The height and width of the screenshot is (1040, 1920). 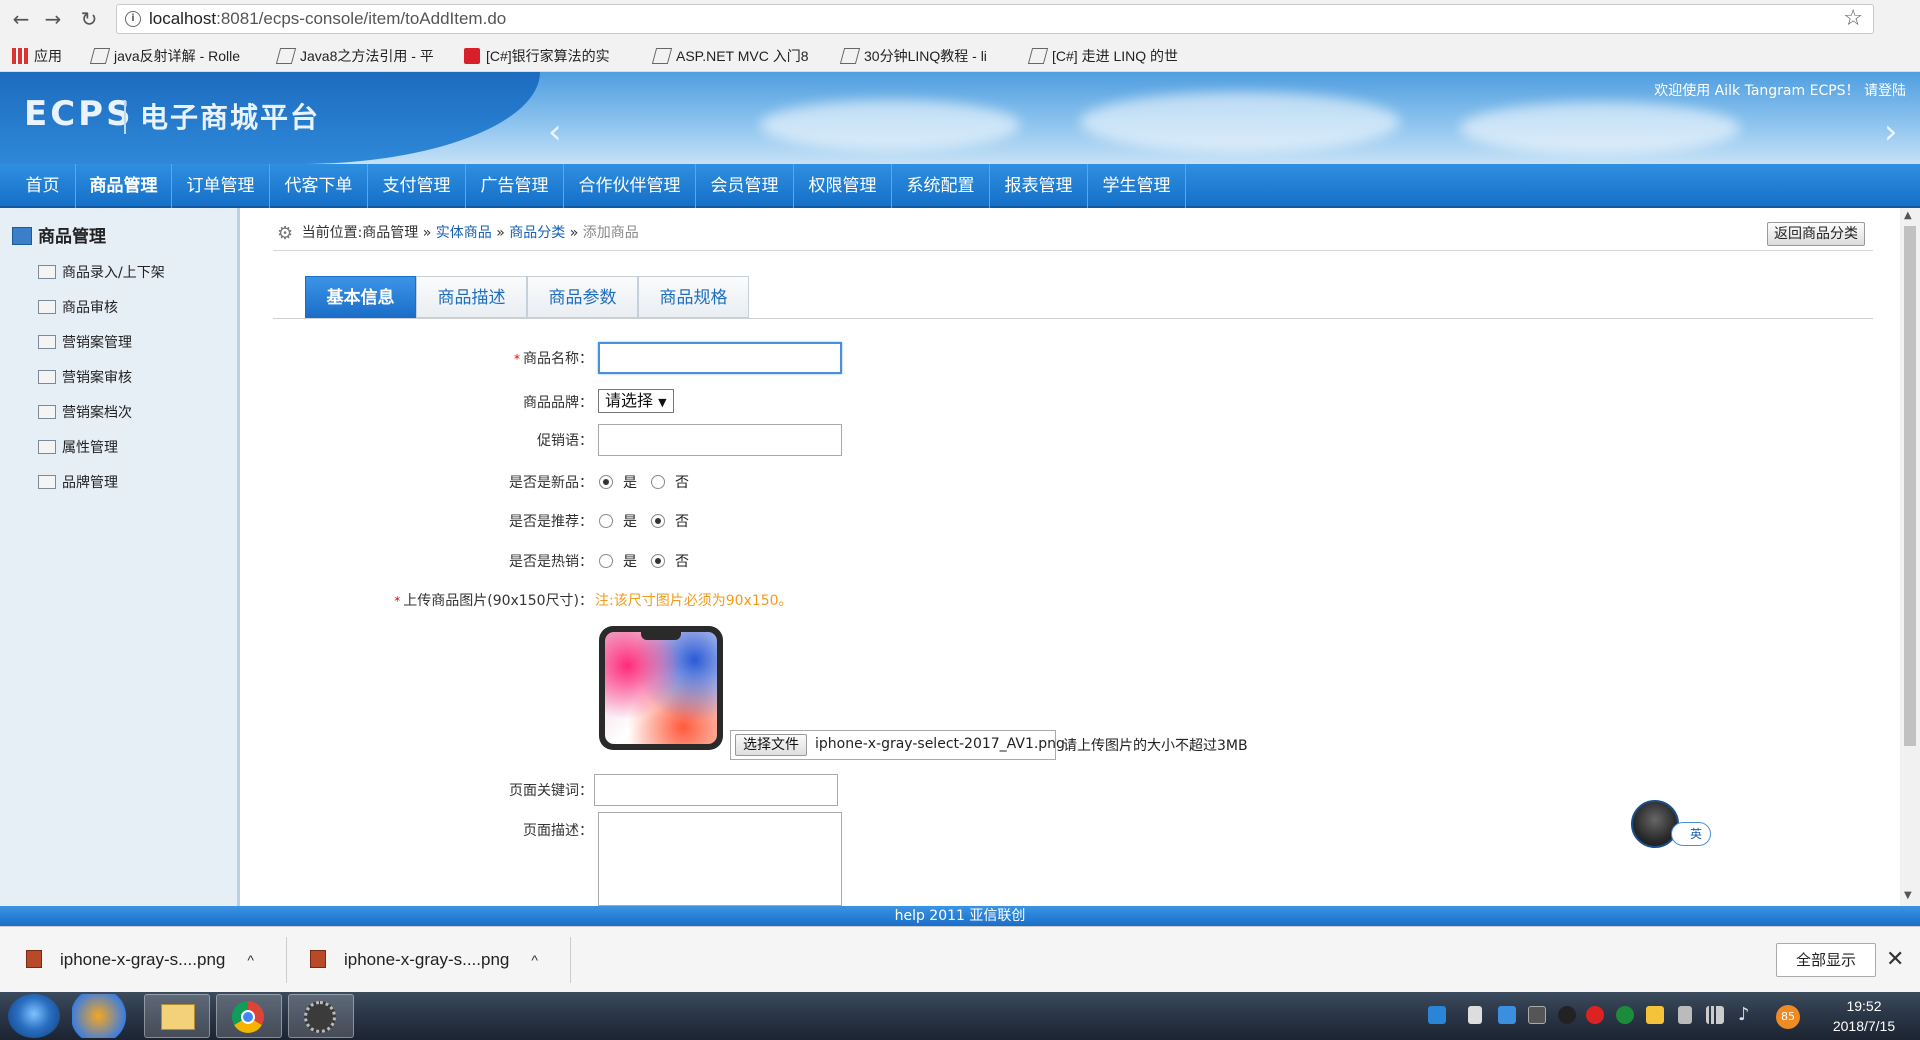 What do you see at coordinates (1788, 1017) in the screenshot?
I see `notification-badge: 85` at bounding box center [1788, 1017].